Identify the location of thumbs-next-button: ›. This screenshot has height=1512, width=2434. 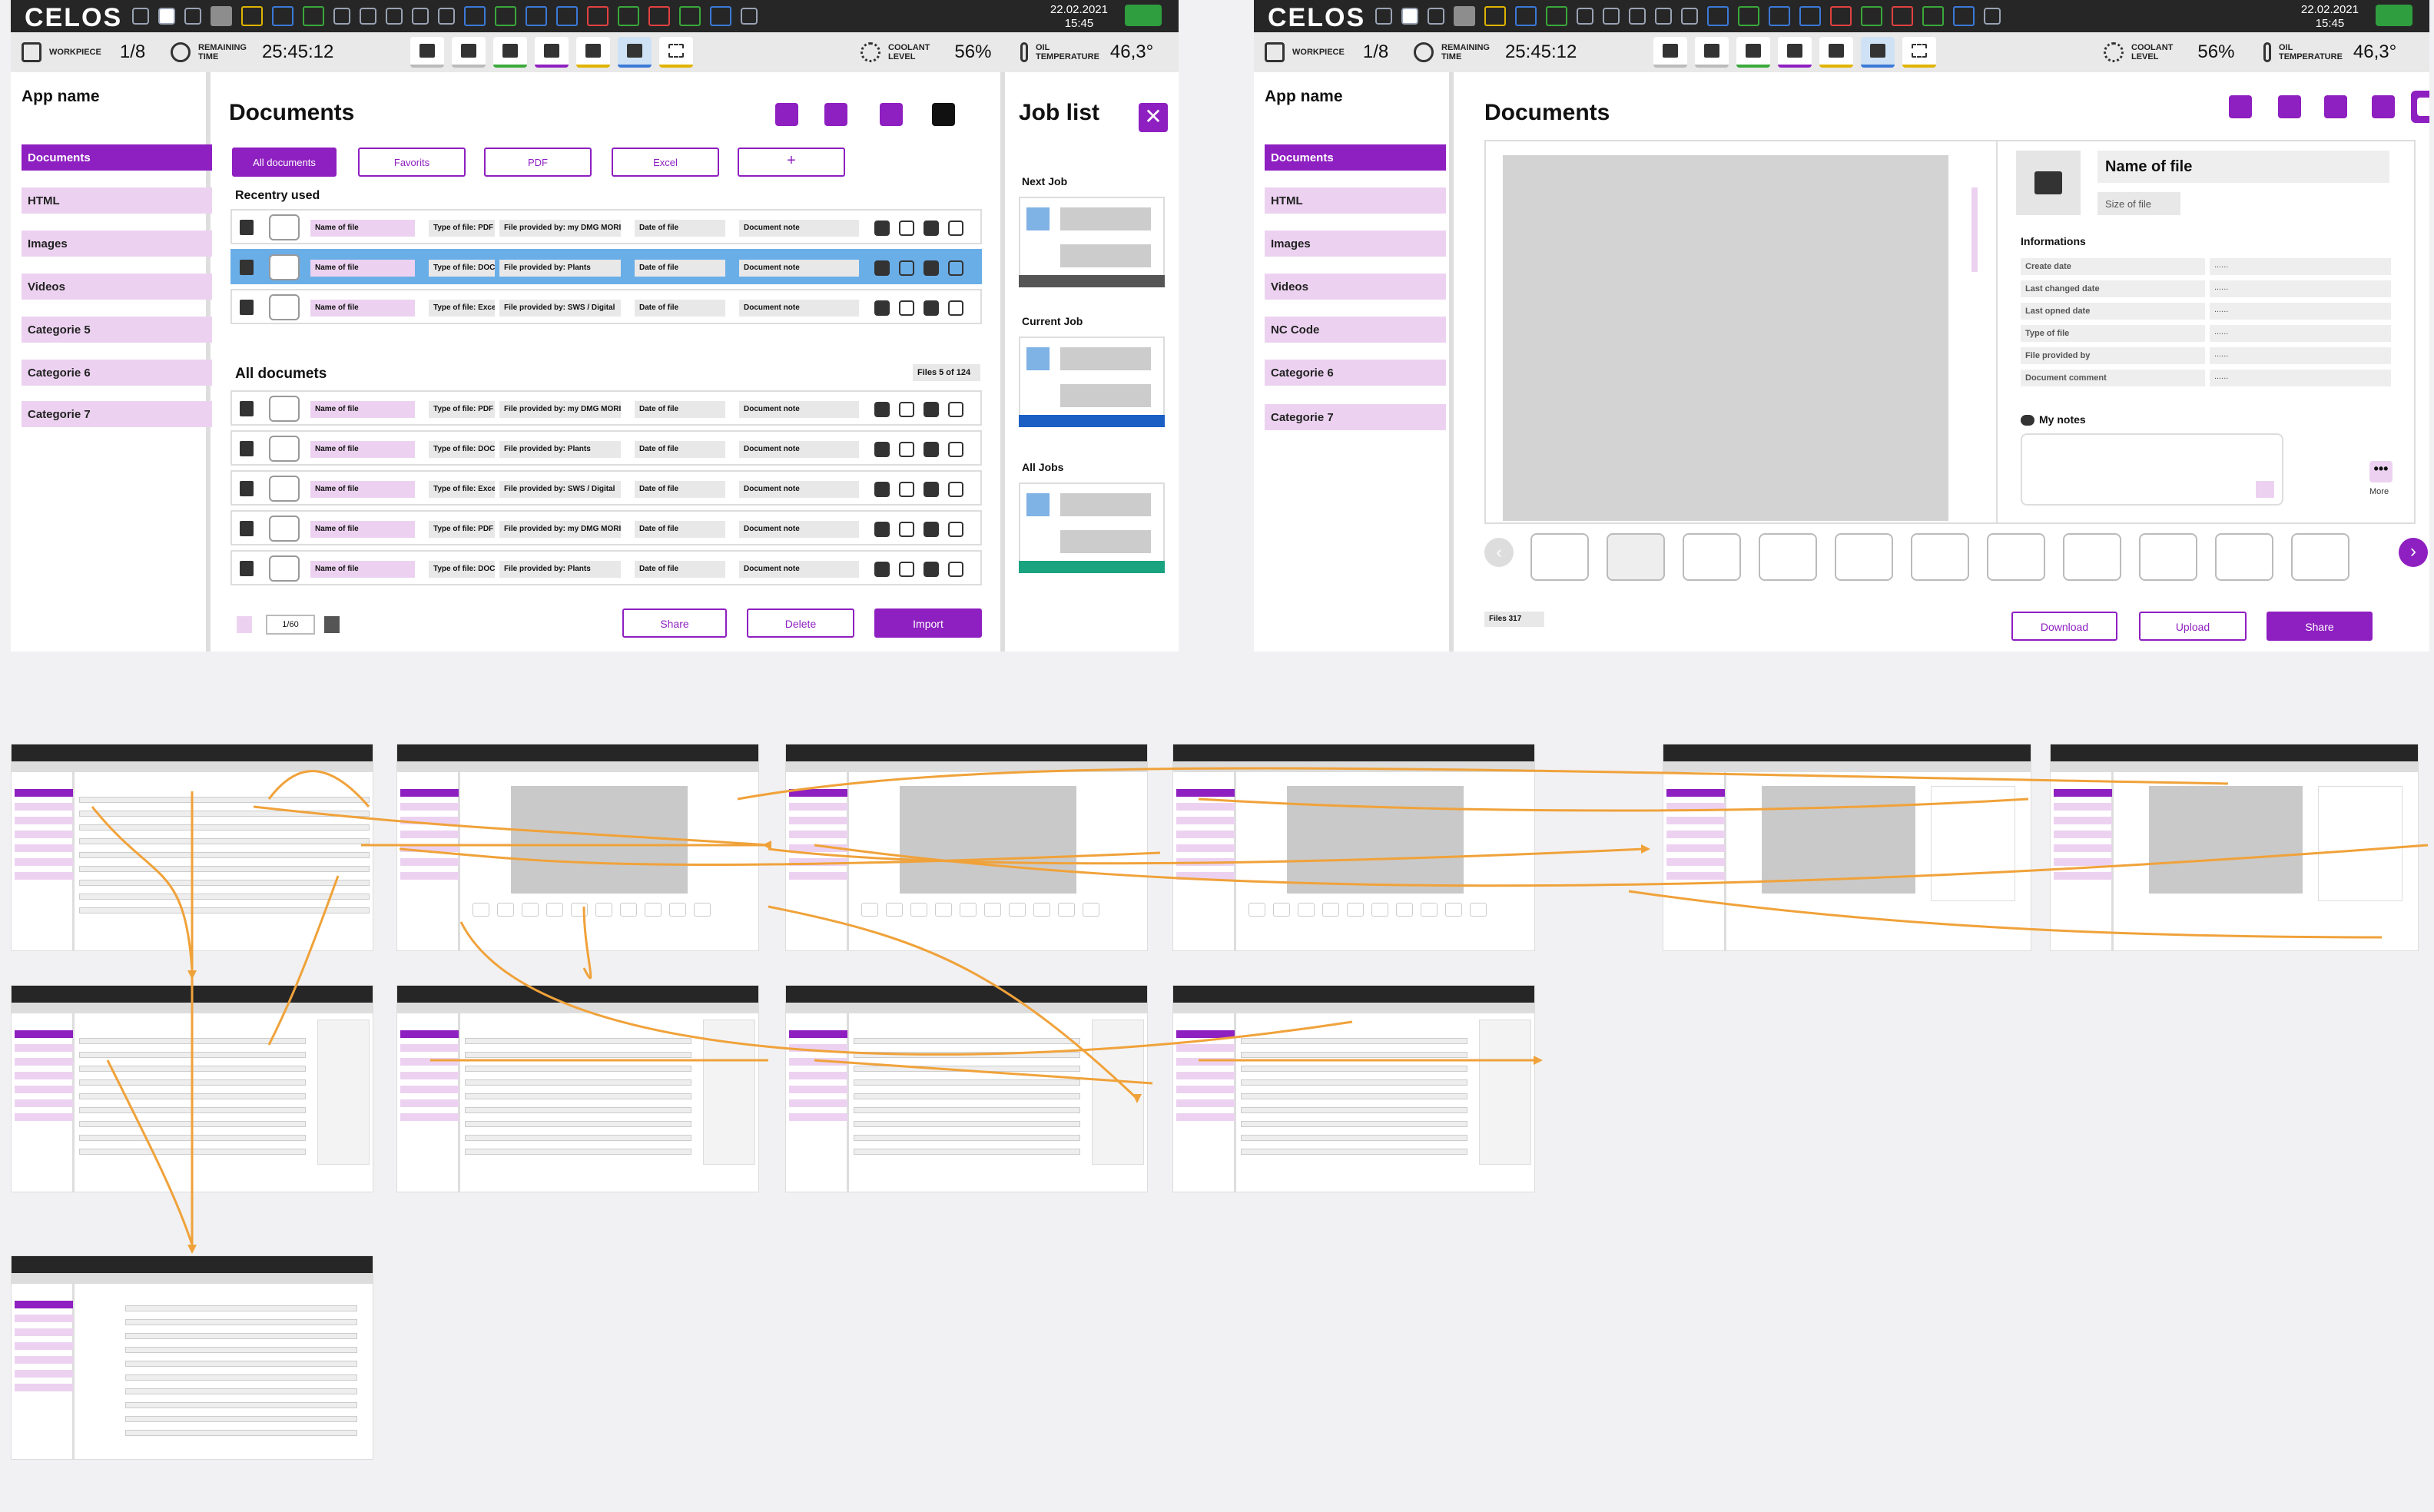
(2413, 552).